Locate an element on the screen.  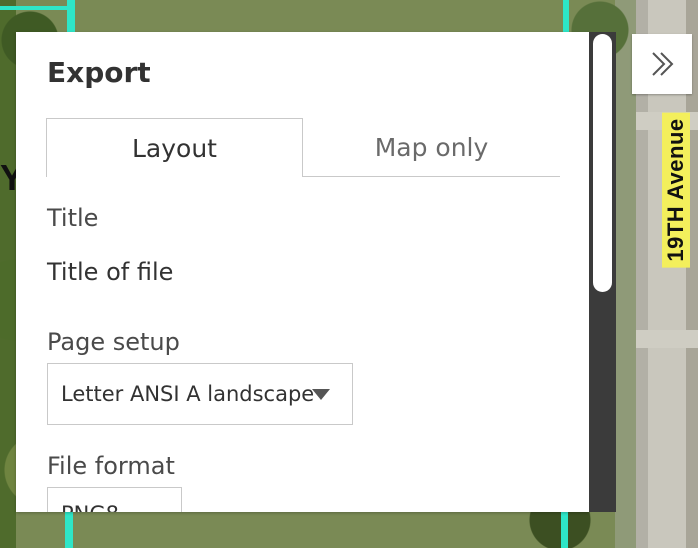
street-label: 19TH Avenue is located at coordinates (676, 190).